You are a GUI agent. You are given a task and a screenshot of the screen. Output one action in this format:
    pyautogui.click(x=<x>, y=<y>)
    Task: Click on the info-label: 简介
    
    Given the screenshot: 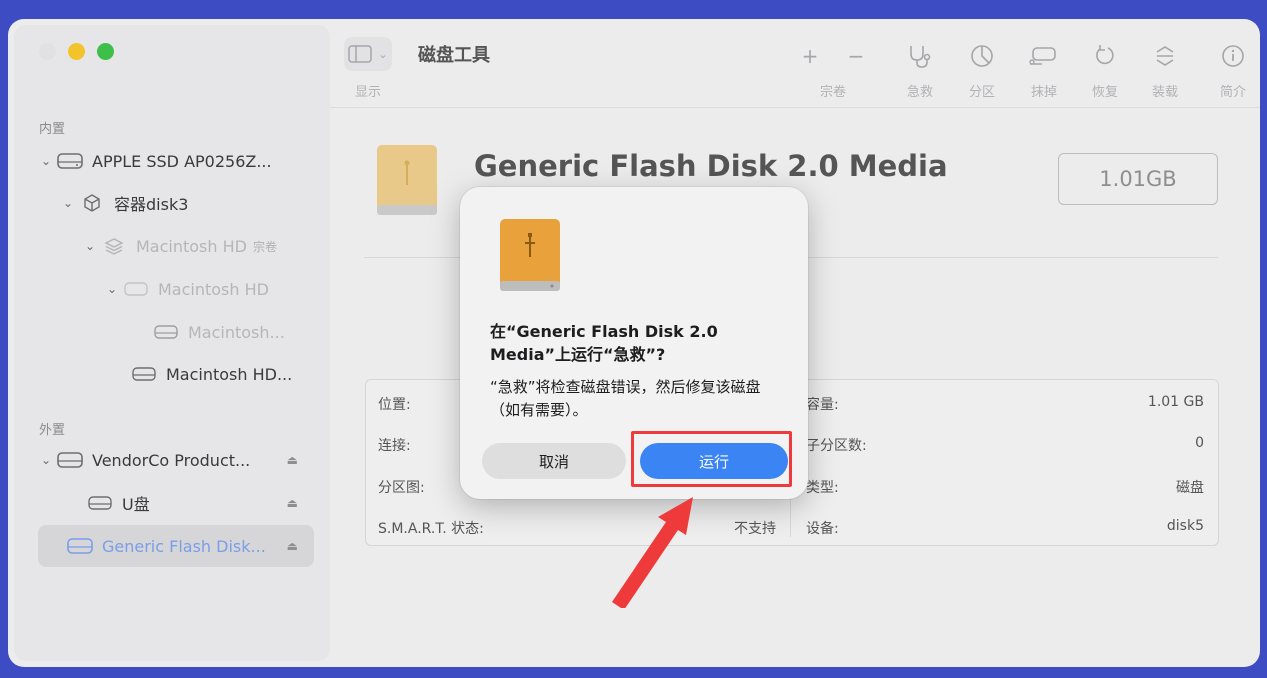 What is the action you would take?
    pyautogui.click(x=1232, y=92)
    